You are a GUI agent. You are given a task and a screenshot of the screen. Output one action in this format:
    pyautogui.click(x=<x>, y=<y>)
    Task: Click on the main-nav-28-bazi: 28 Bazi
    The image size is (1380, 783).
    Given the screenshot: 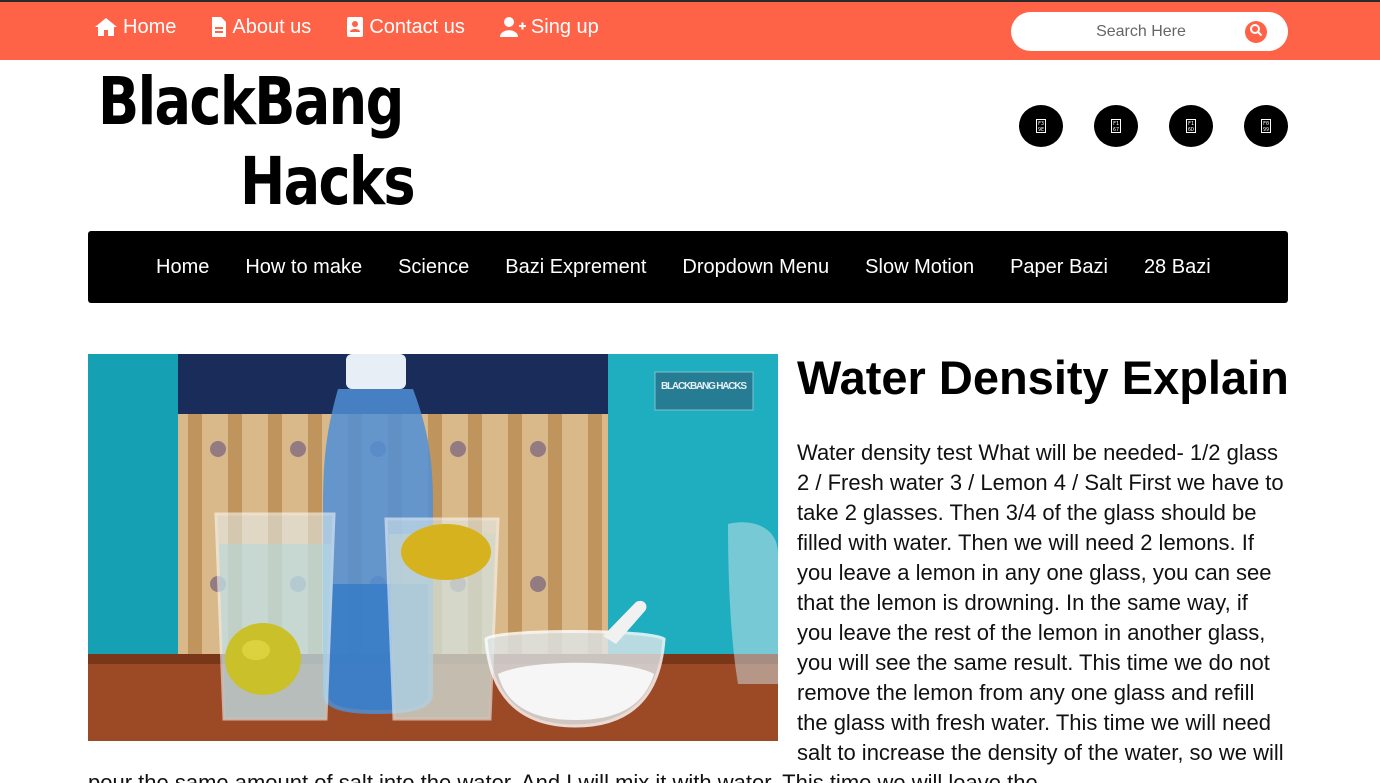 What is the action you would take?
    pyautogui.click(x=1177, y=267)
    